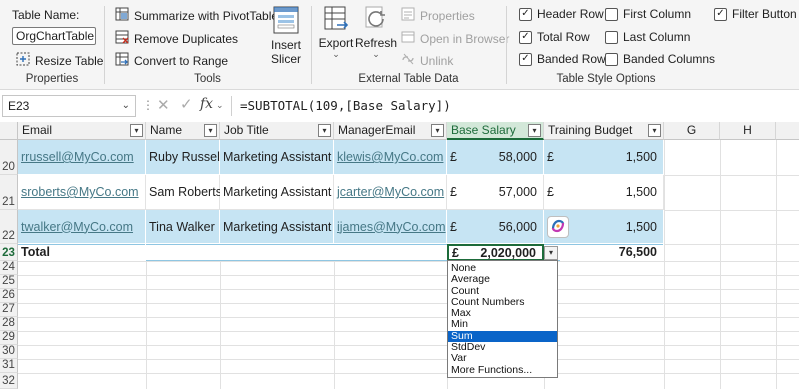 This screenshot has height=389, width=799. I want to click on function-option-var: Var, so click(502, 359).